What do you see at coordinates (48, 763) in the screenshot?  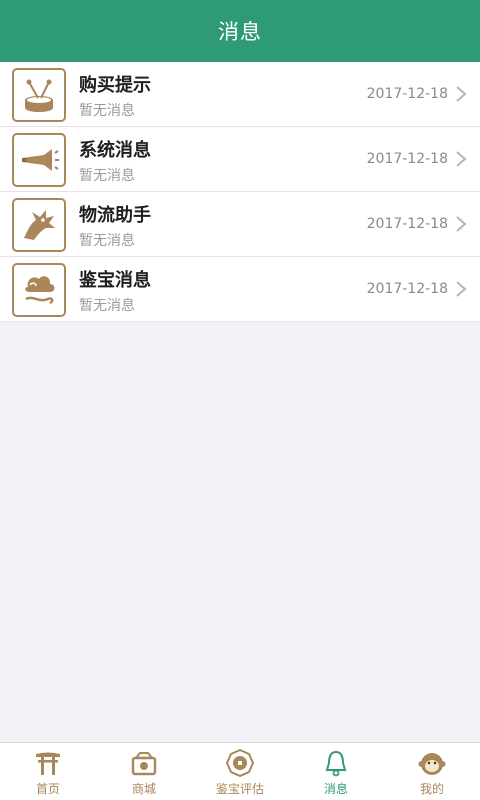 I see `gate-icon` at bounding box center [48, 763].